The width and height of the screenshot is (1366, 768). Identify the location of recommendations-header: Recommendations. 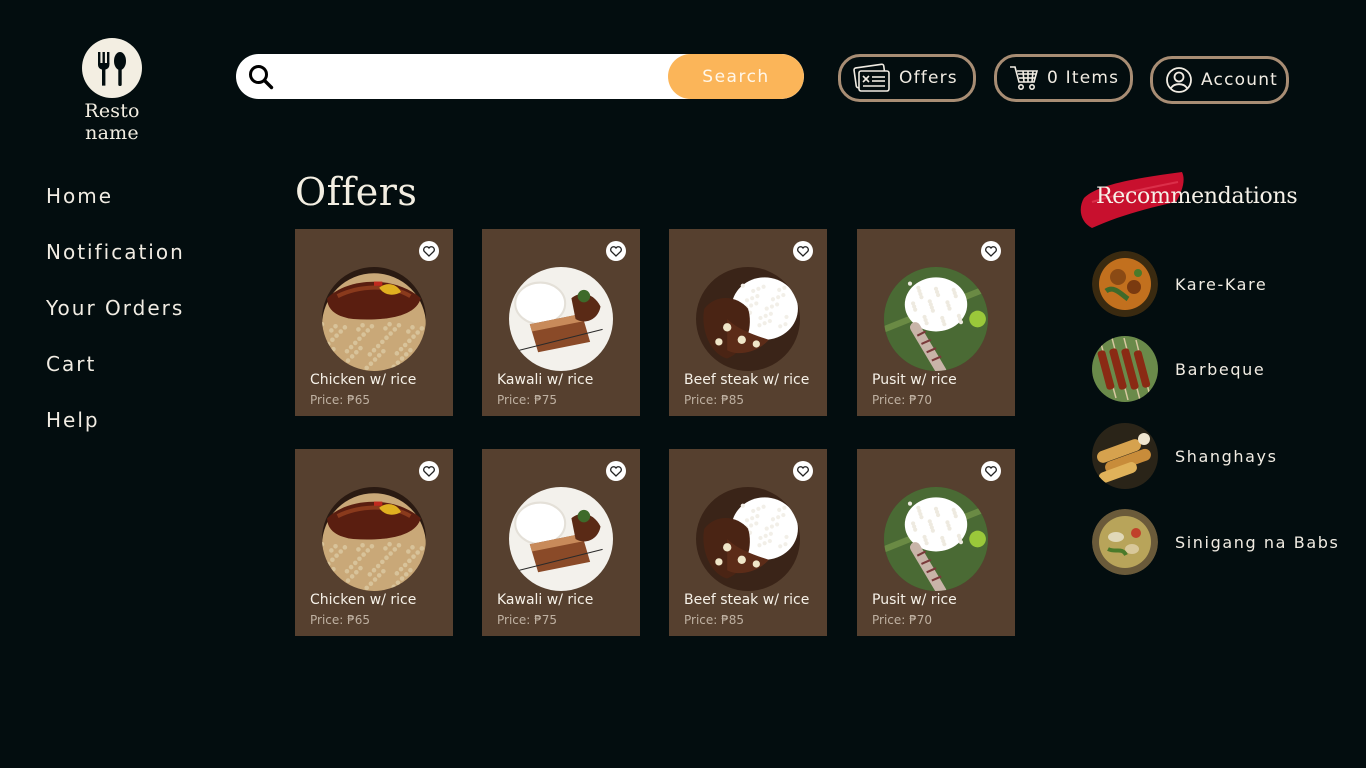
(1198, 200).